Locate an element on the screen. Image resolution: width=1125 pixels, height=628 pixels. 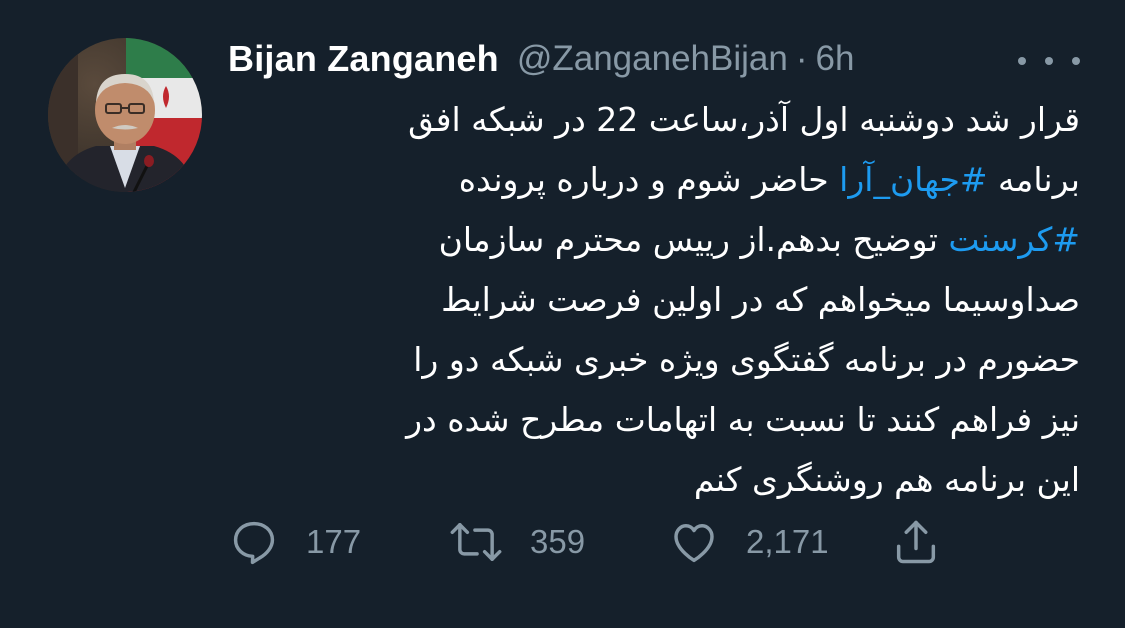
timestamp: 6h is located at coordinates (835, 59).